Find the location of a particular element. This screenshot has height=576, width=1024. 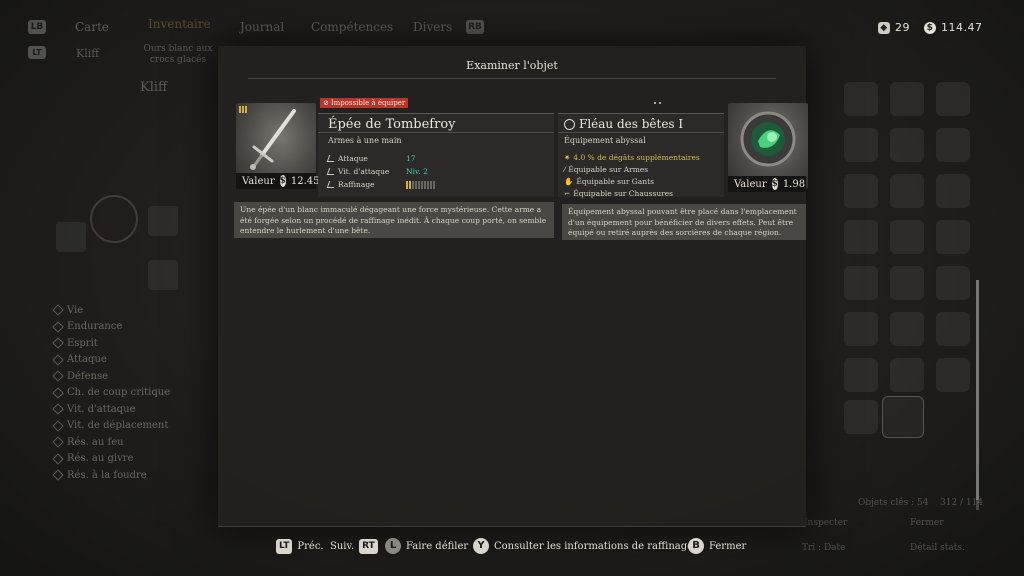

stat-value: 17 is located at coordinates (411, 158).